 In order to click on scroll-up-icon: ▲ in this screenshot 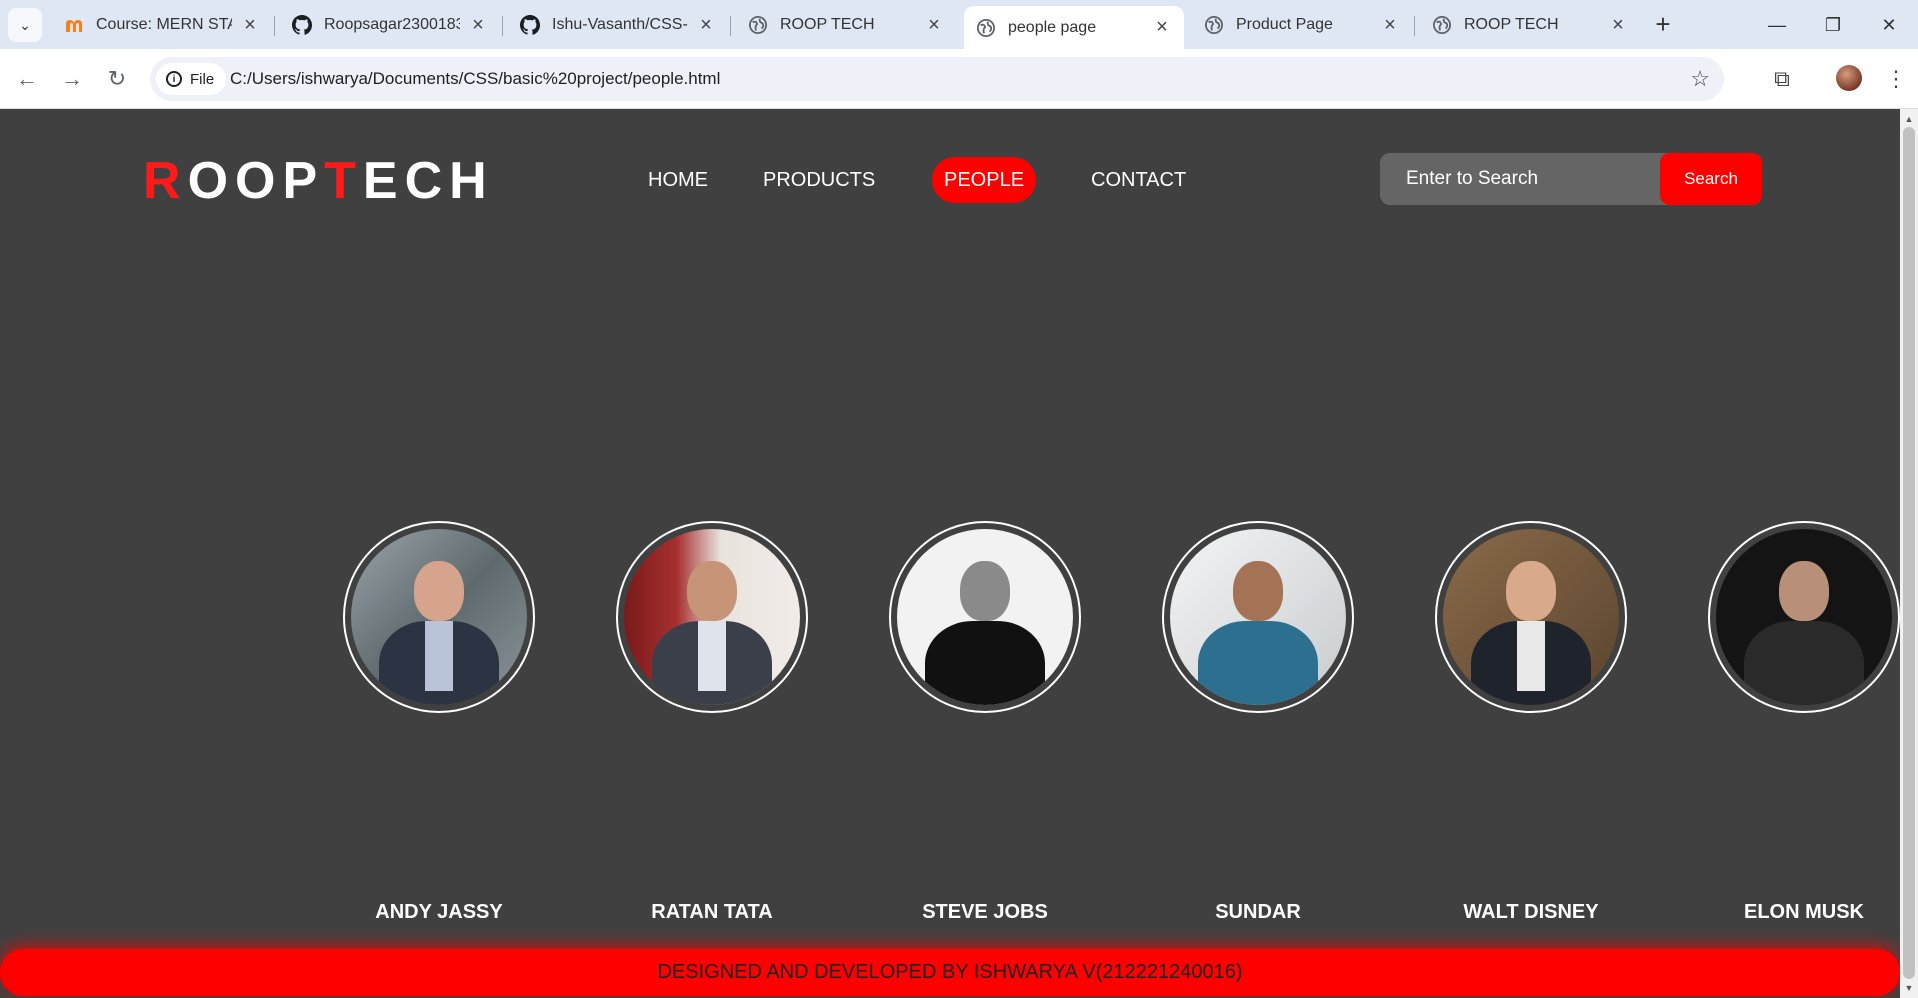, I will do `click(1909, 119)`.